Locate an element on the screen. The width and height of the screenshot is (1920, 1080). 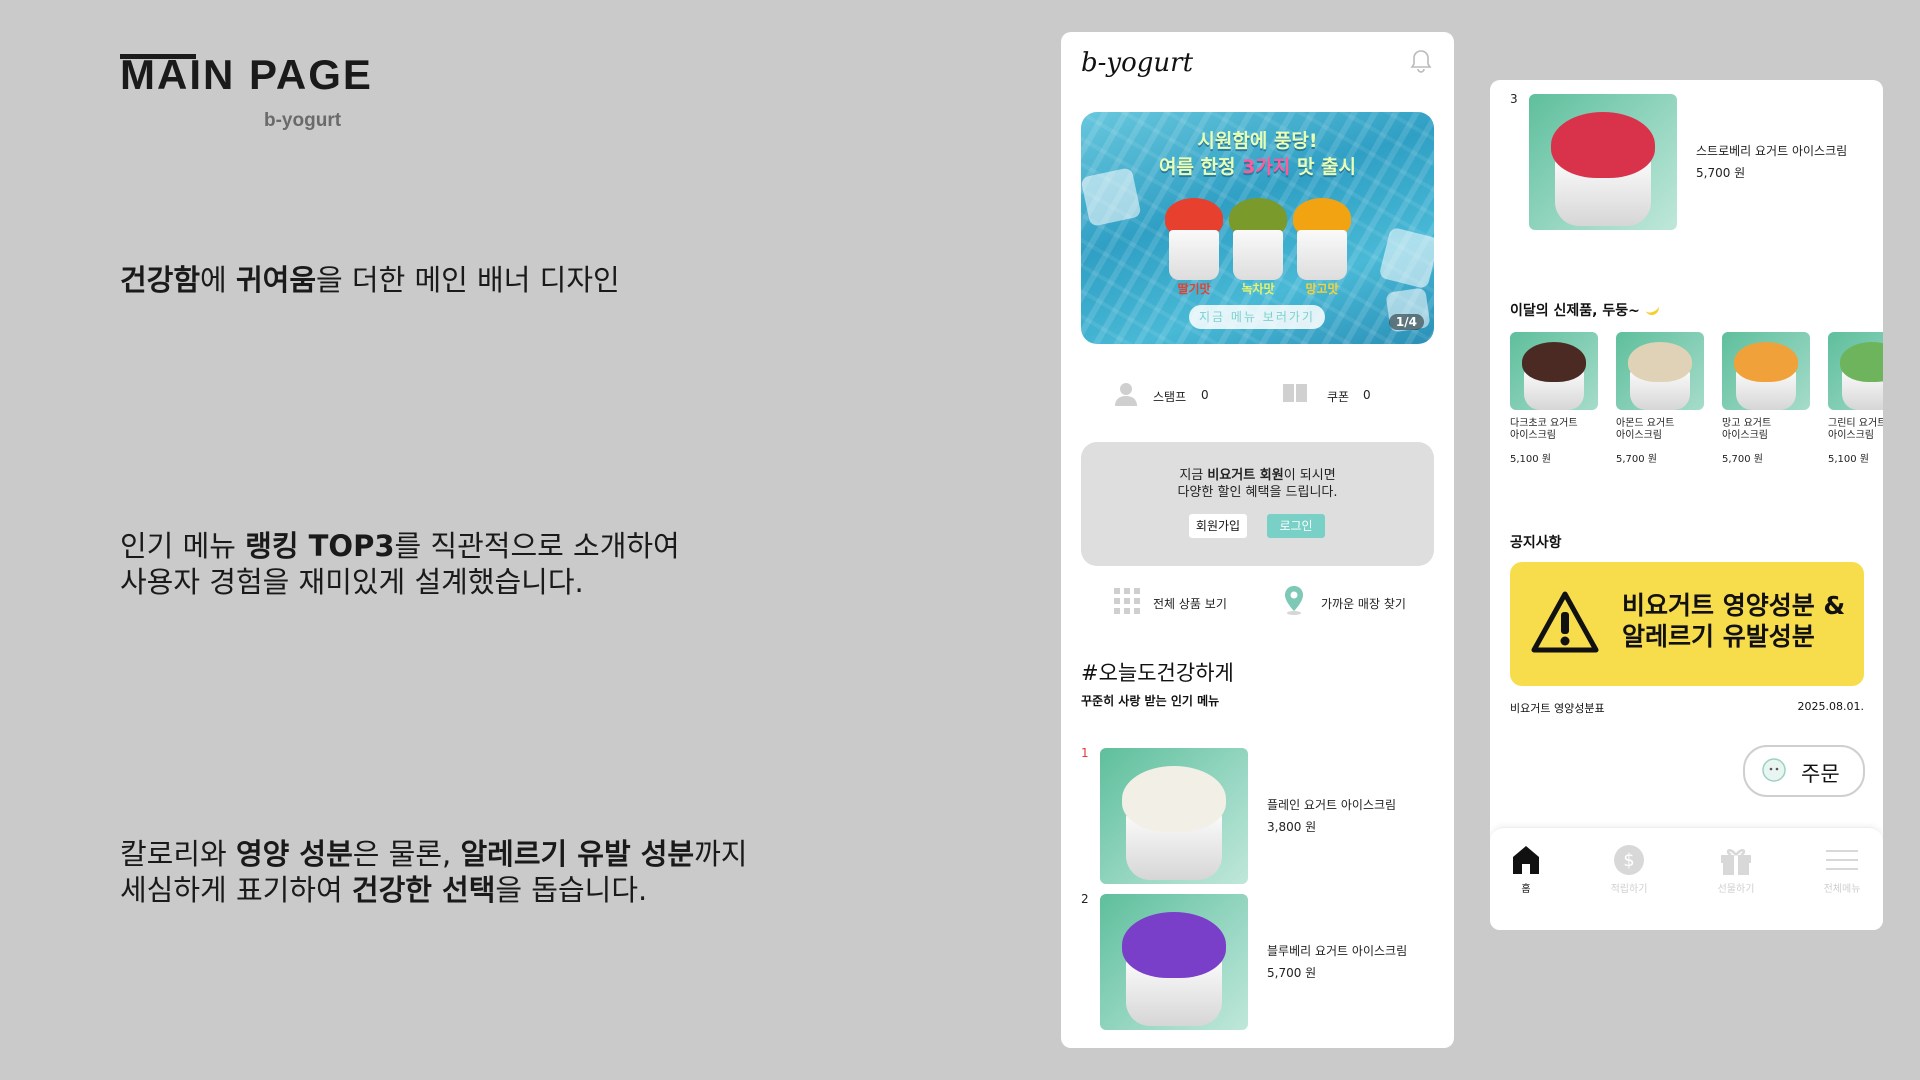
desc-bold: 건강함 is located at coordinates (160, 280).